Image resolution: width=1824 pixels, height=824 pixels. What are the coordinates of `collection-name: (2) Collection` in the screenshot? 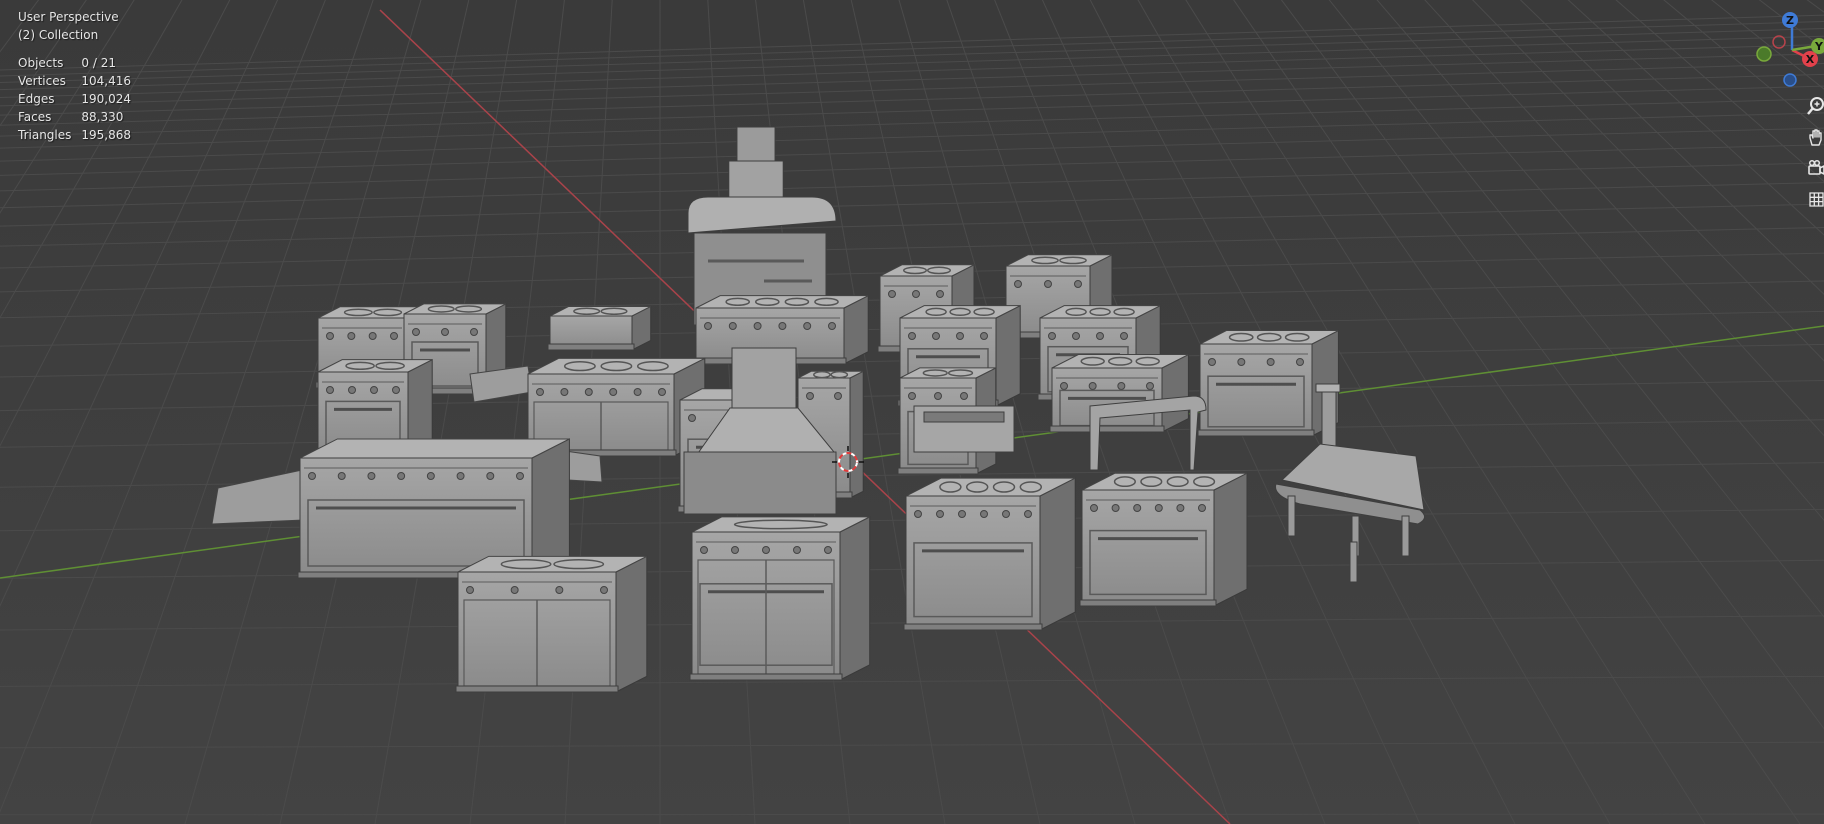 It's located at (58, 35).